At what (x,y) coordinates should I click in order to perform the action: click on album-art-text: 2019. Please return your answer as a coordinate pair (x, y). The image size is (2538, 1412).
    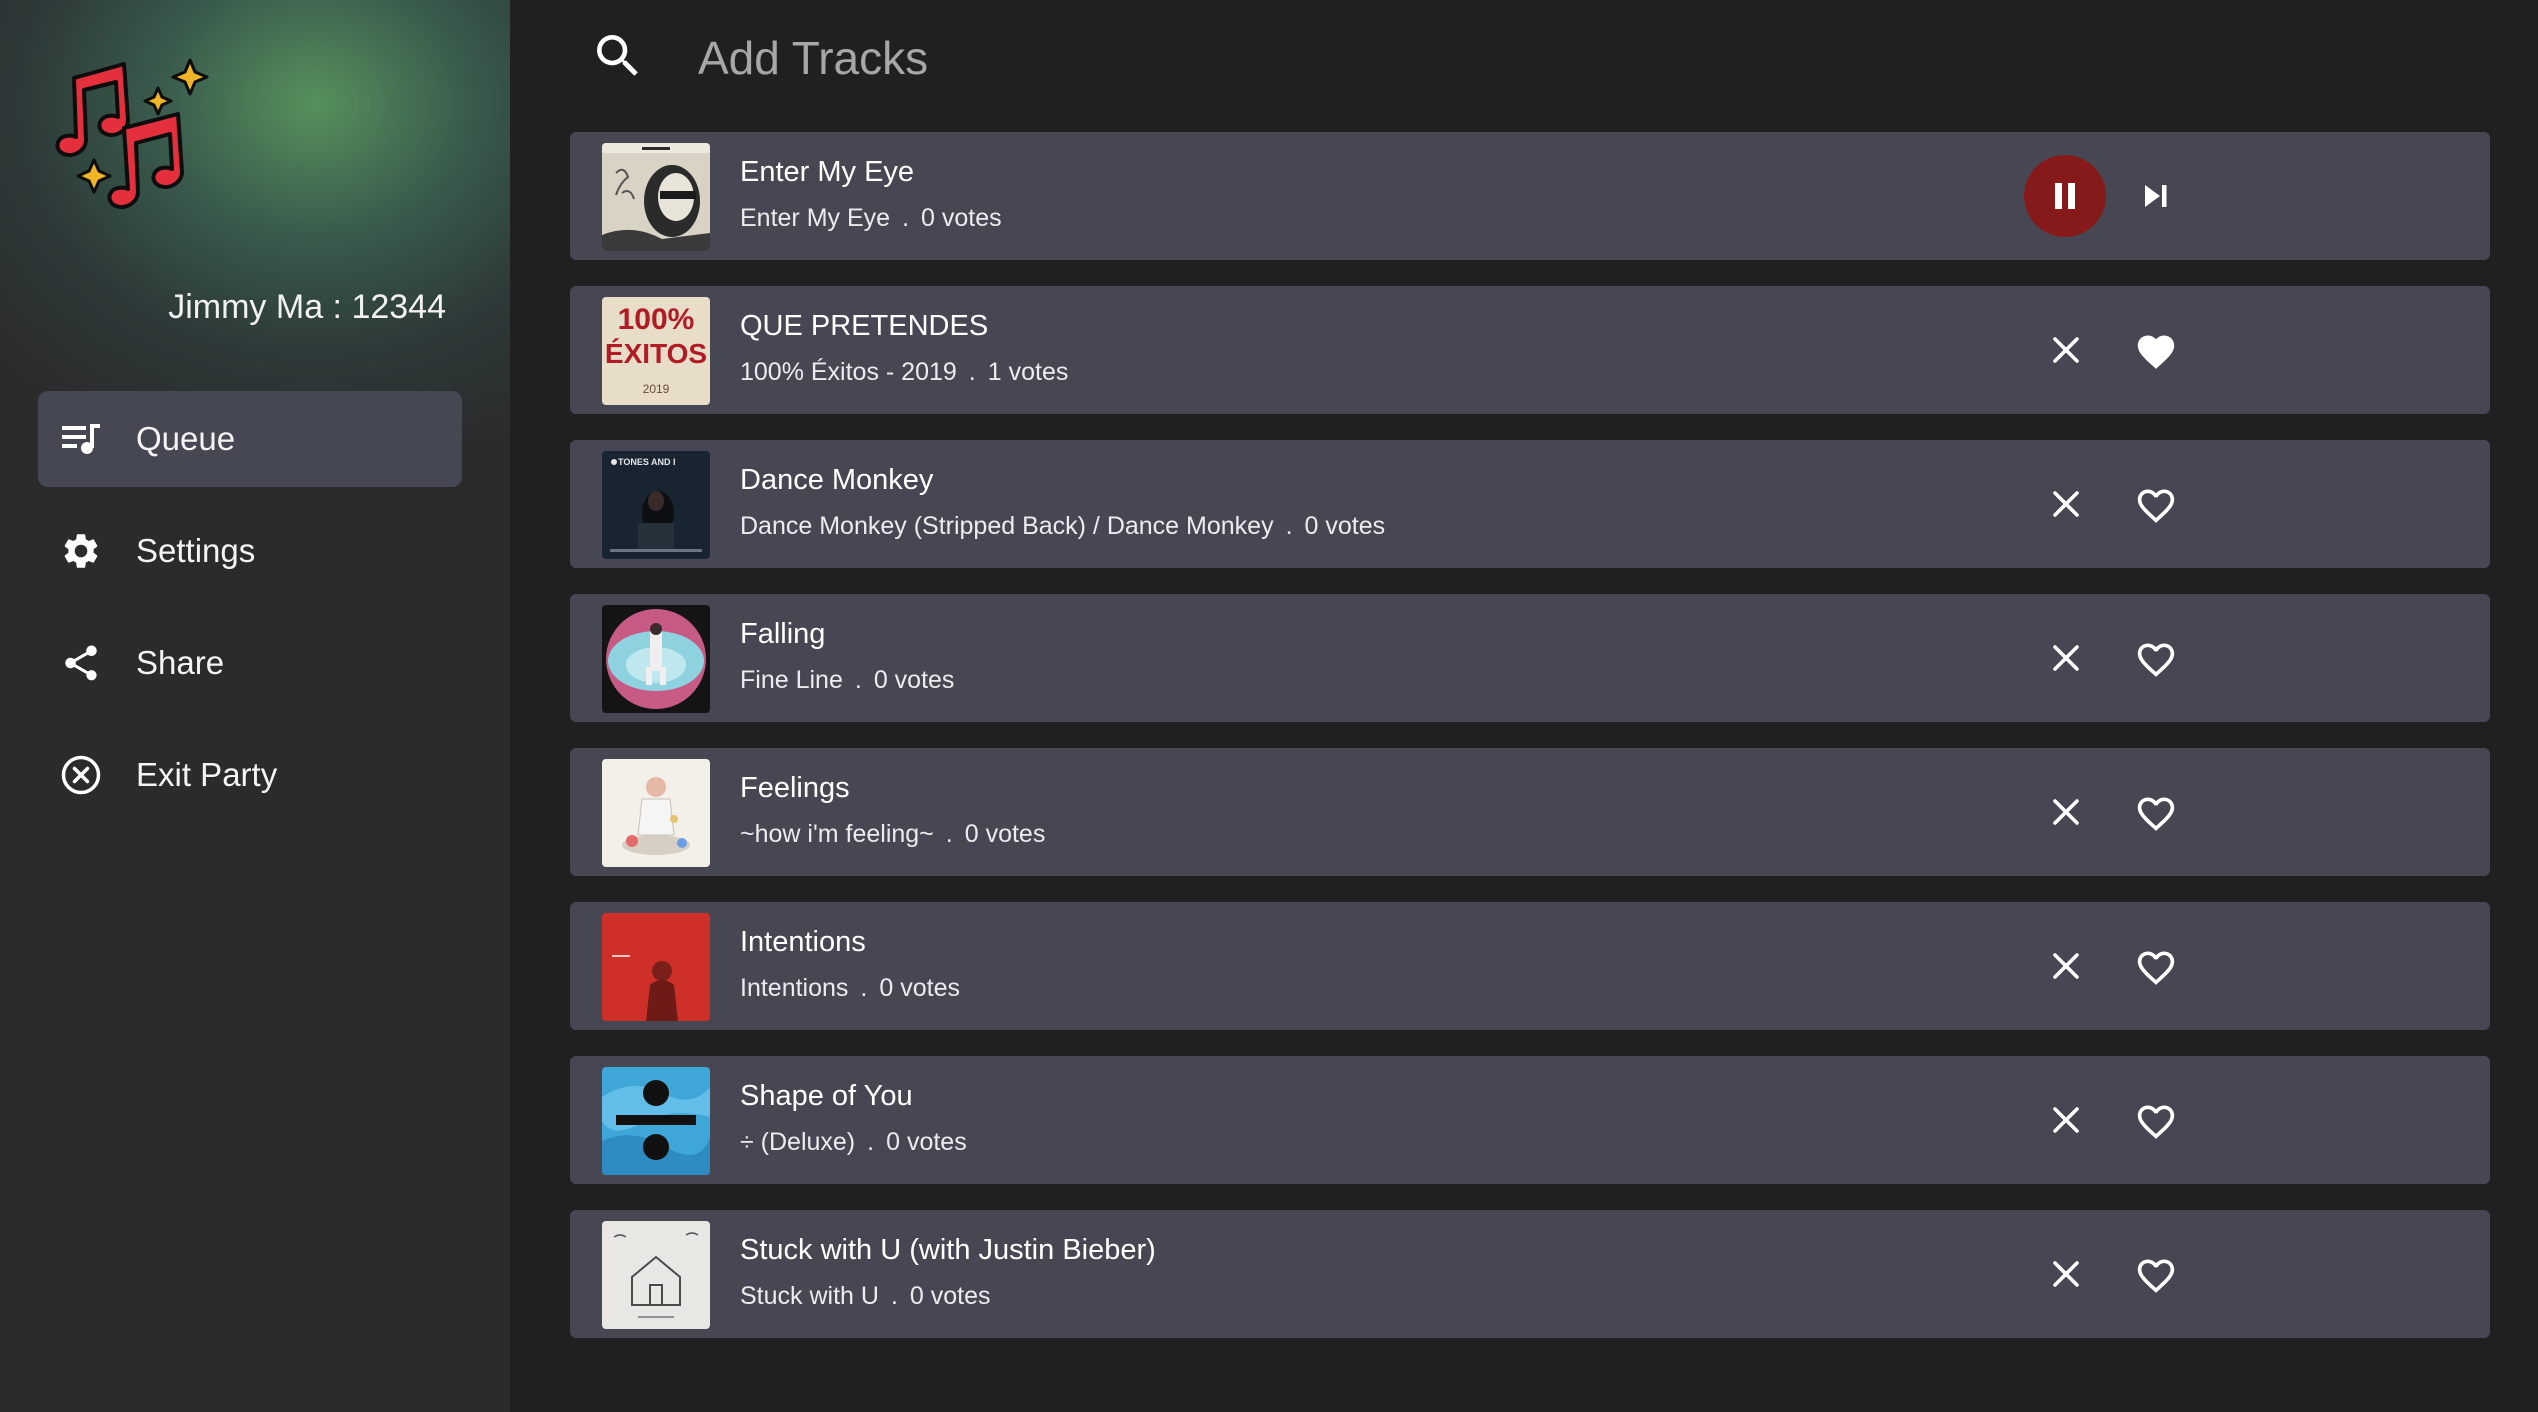
    Looking at the image, I should click on (656, 389).